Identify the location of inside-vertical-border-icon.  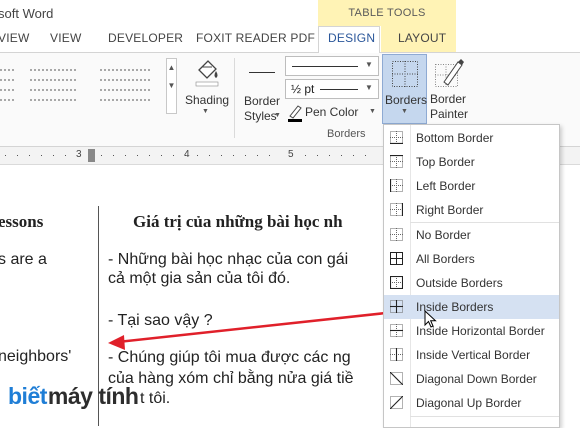
(396, 354).